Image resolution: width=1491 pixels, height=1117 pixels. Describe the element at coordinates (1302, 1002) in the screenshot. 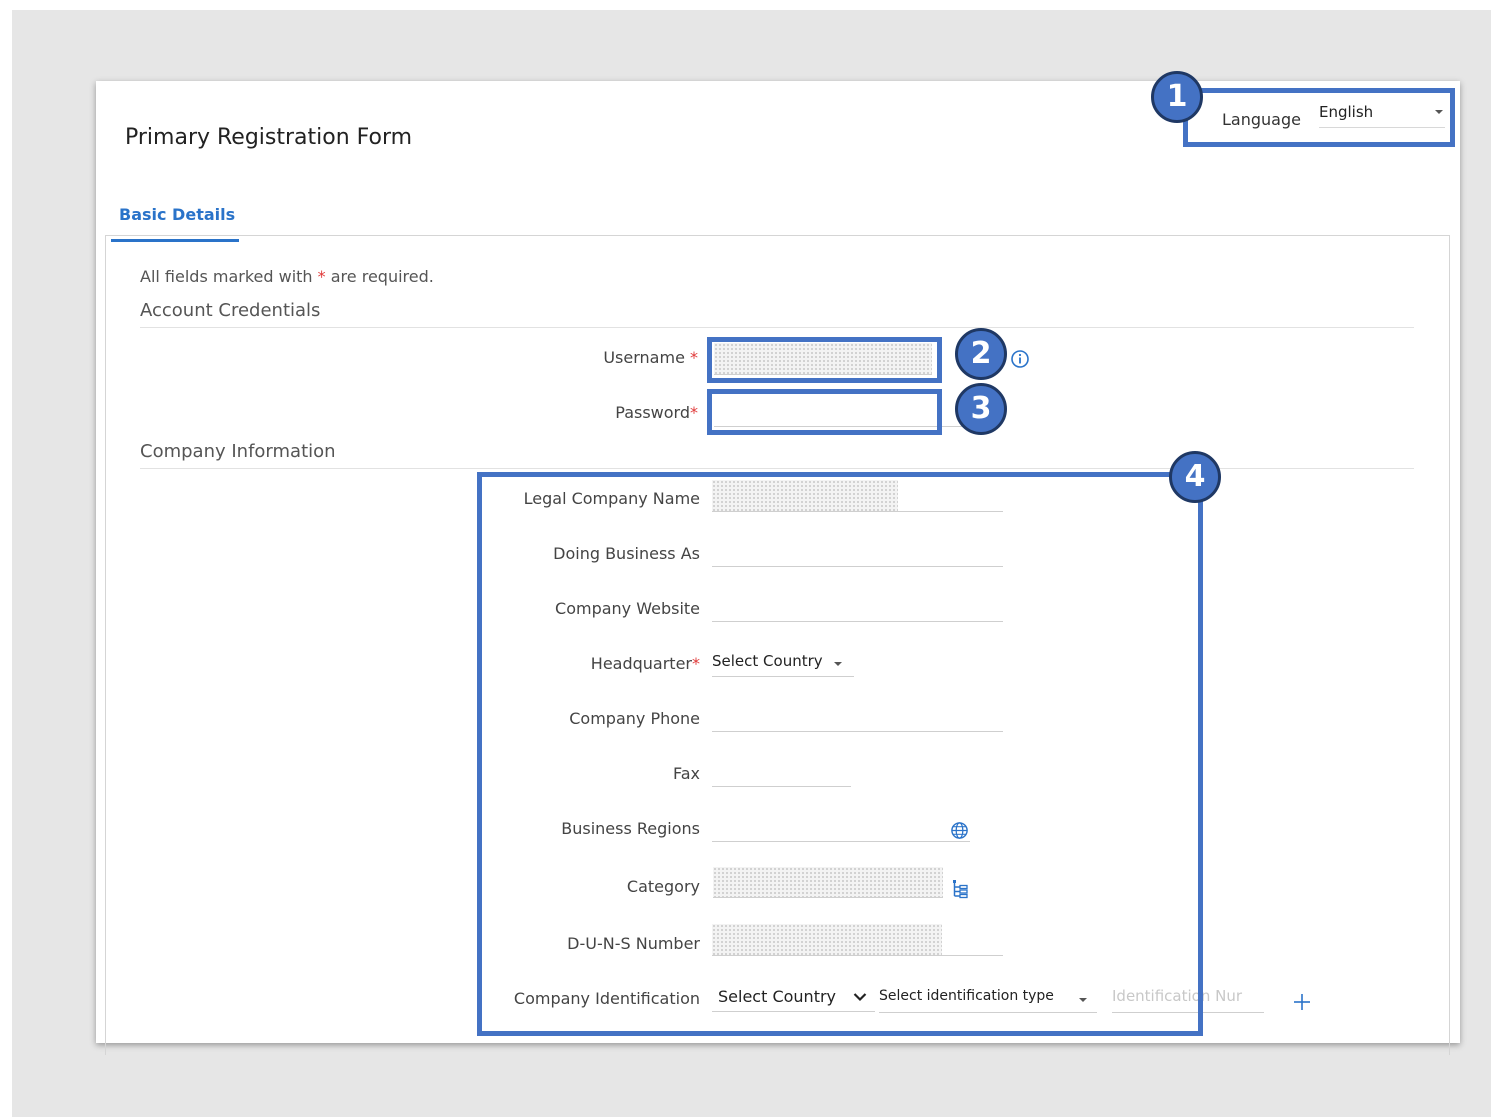

I see `plus-icon` at that location.